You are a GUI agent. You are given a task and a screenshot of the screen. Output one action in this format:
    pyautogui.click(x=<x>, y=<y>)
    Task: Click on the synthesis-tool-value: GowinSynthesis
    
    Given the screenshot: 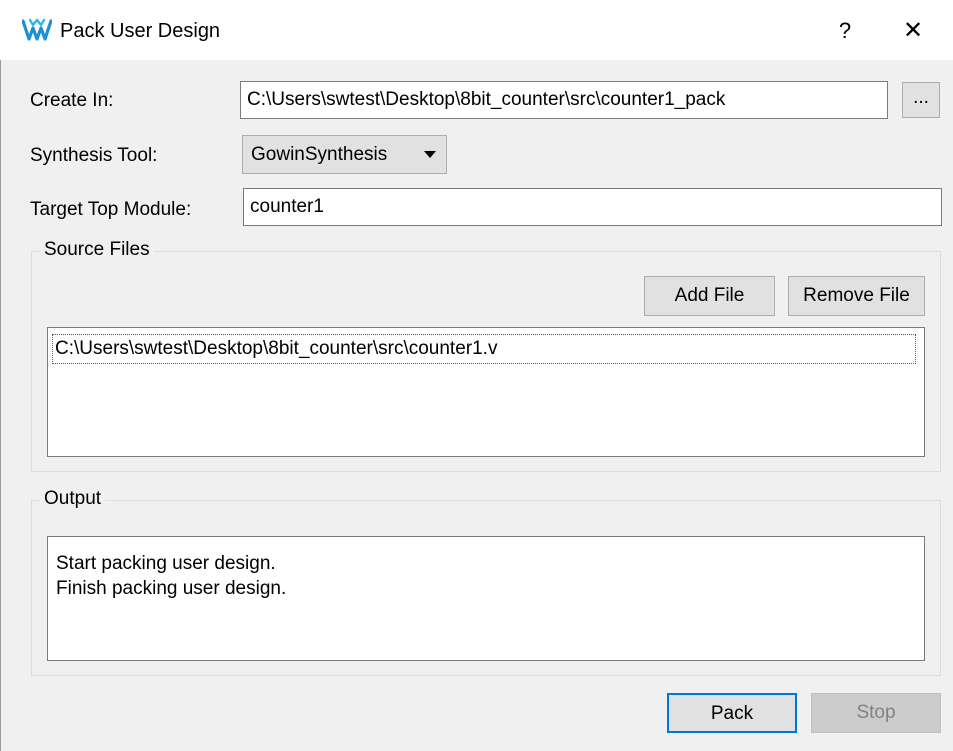 What is the action you would take?
    pyautogui.click(x=319, y=154)
    